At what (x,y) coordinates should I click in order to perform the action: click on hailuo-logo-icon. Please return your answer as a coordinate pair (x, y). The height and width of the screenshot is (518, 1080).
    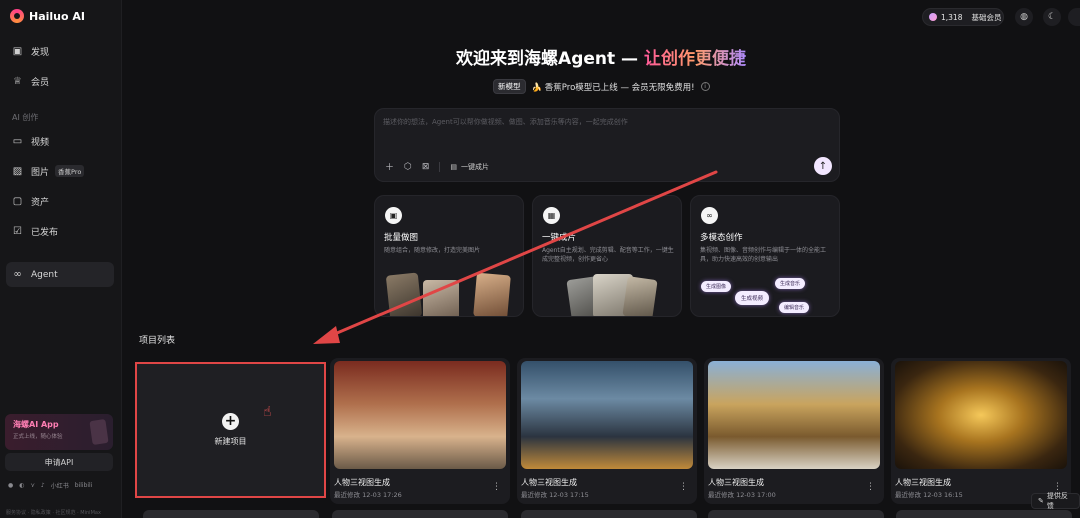
    Looking at the image, I should click on (17, 16).